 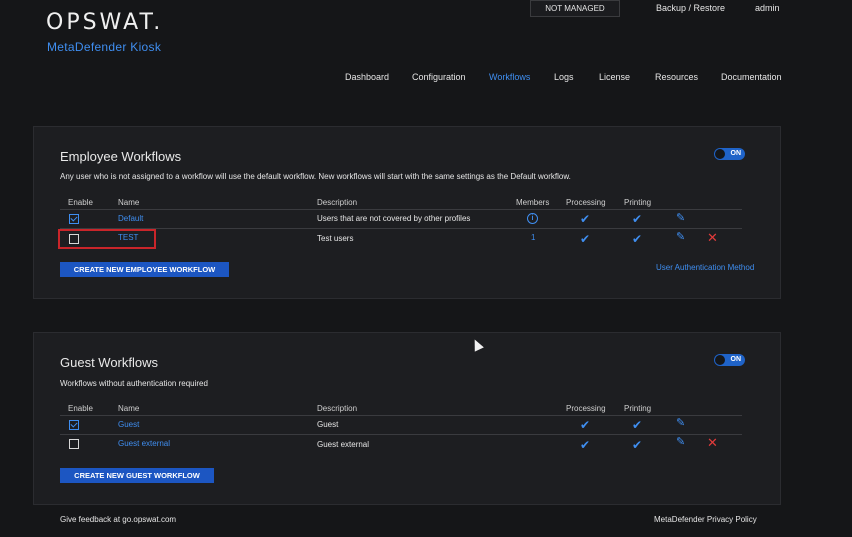 I want to click on enable-checkbox-guest-external, so click(x=74, y=444).